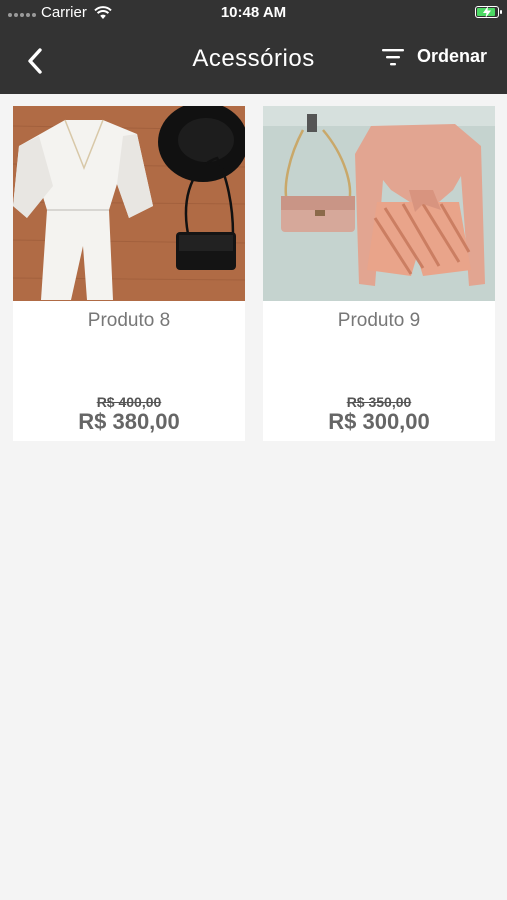  Describe the element at coordinates (129, 421) in the screenshot. I see `product-price: R$ 380,00` at that location.